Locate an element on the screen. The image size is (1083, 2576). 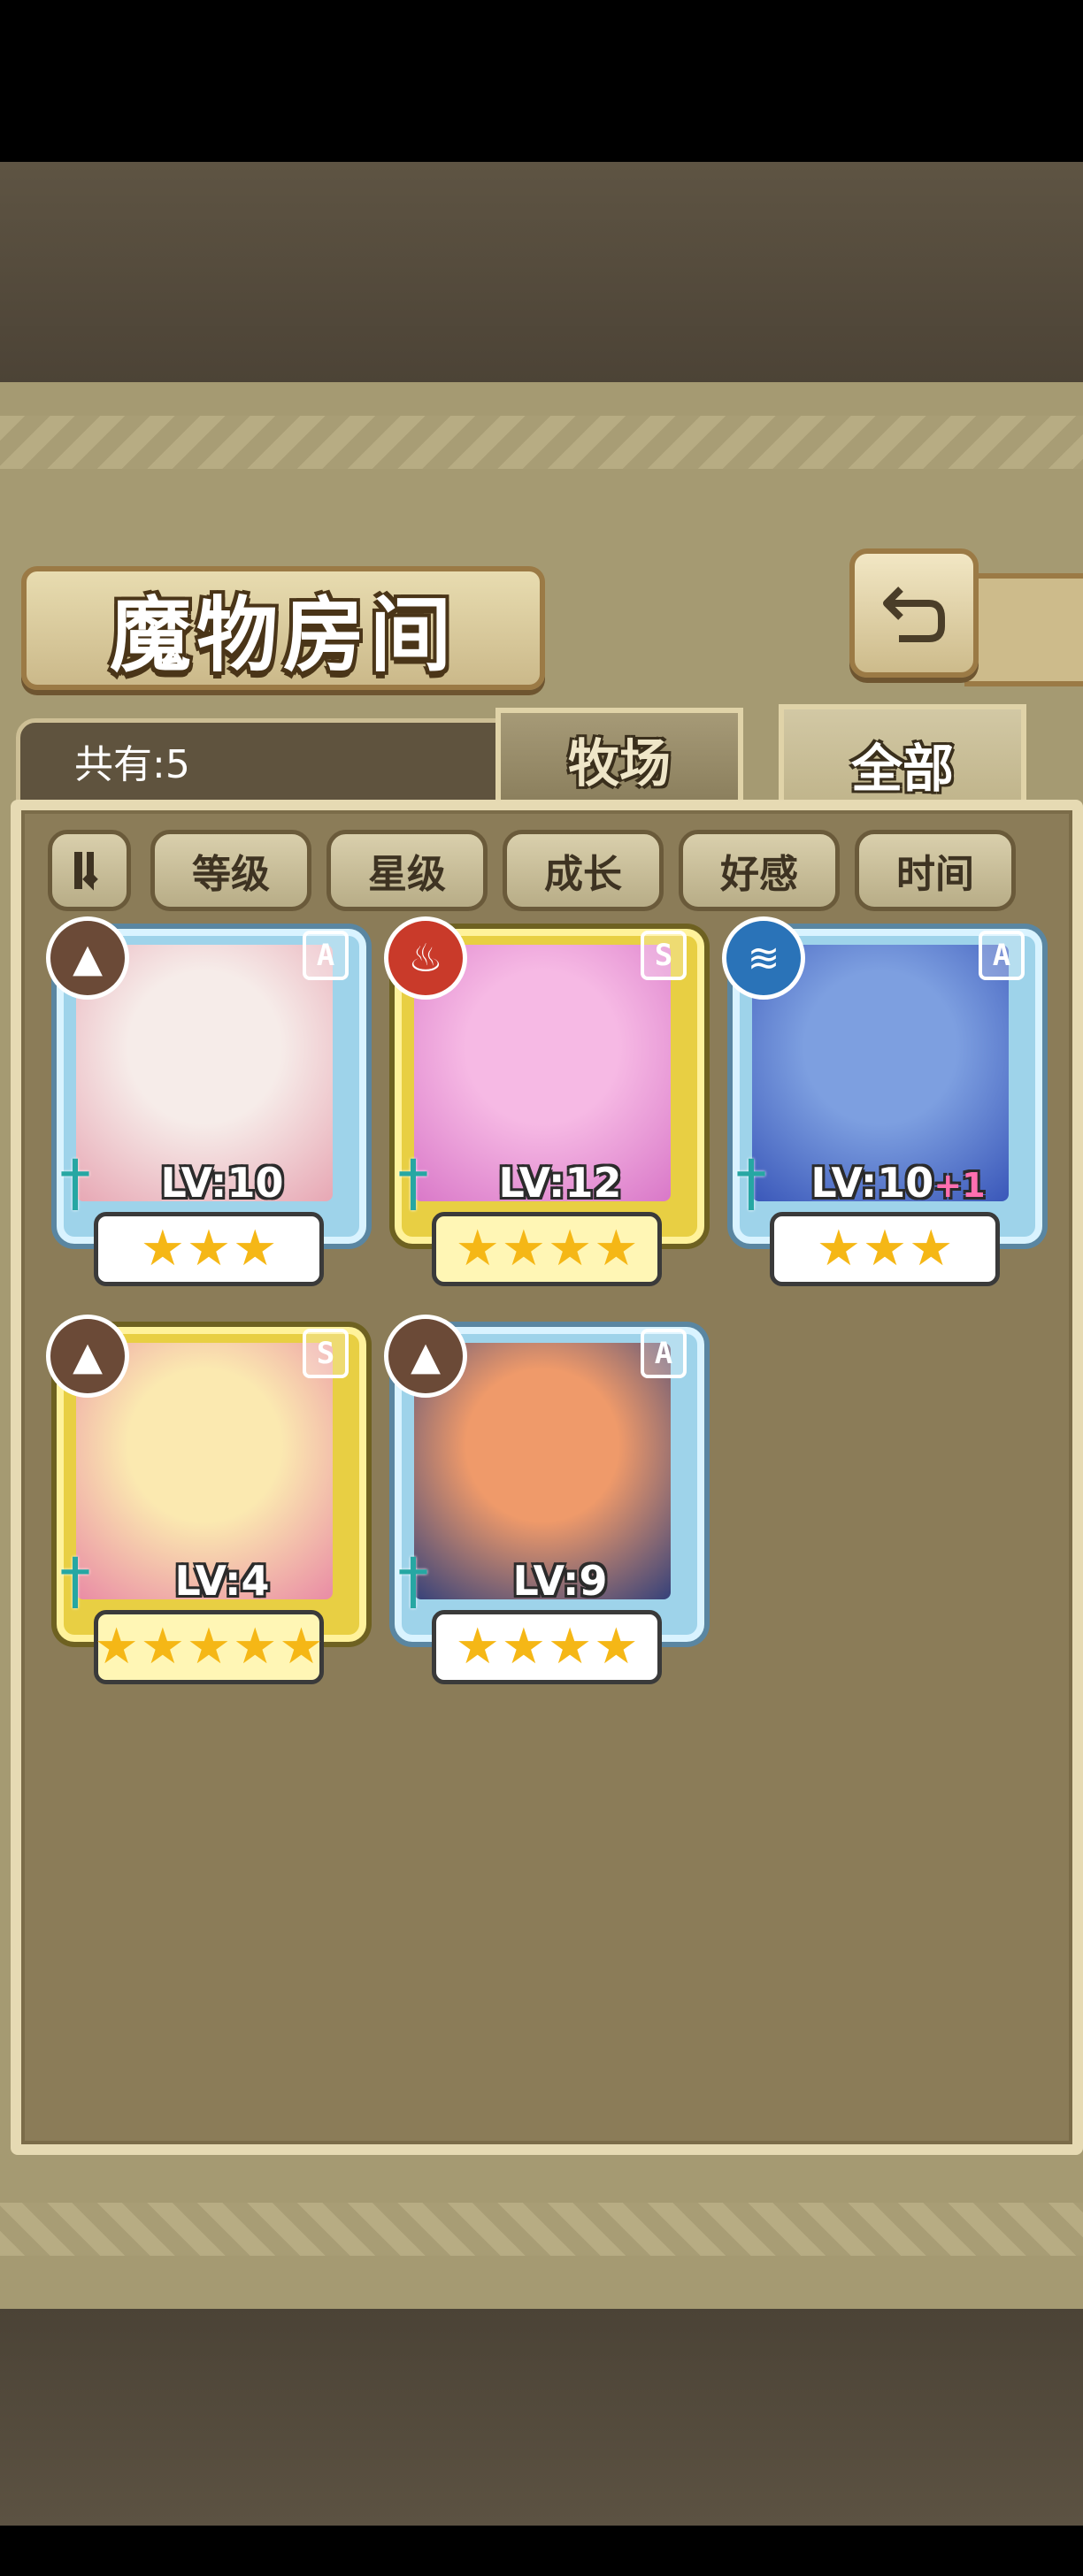
sort-level-button: 等级 is located at coordinates (231, 870).